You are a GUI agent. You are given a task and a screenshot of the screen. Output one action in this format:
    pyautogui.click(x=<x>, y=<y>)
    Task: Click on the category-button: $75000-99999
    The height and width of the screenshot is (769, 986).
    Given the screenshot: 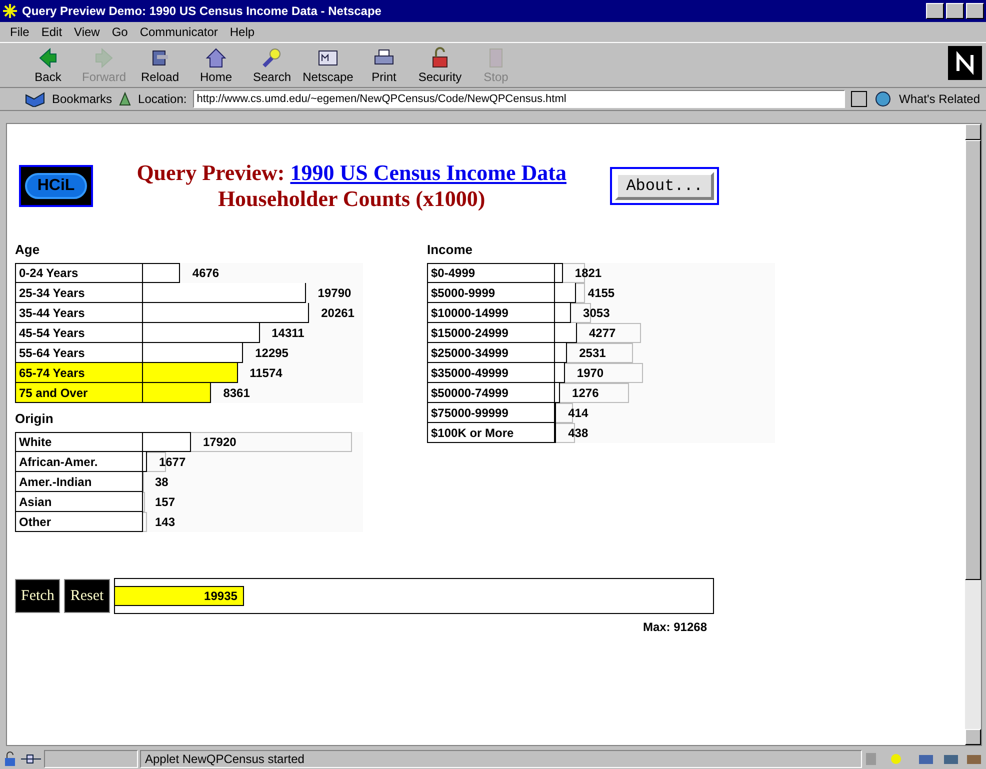 What is the action you would take?
    pyautogui.click(x=491, y=413)
    